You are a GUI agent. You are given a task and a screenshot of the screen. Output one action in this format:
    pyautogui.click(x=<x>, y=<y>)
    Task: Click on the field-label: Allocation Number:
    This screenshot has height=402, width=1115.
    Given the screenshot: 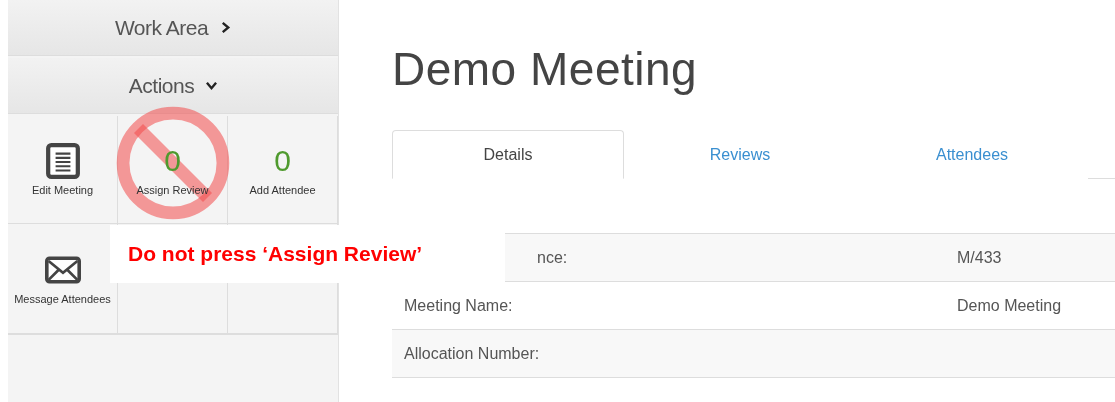 What is the action you would take?
    pyautogui.click(x=472, y=353)
    